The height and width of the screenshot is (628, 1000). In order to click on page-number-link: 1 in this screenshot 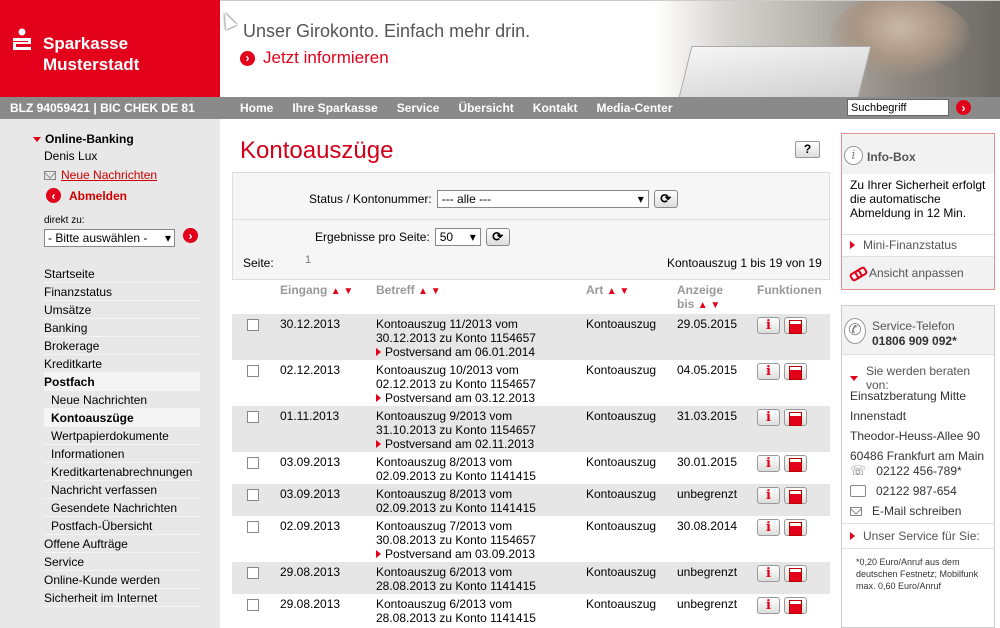, I will do `click(308, 260)`.